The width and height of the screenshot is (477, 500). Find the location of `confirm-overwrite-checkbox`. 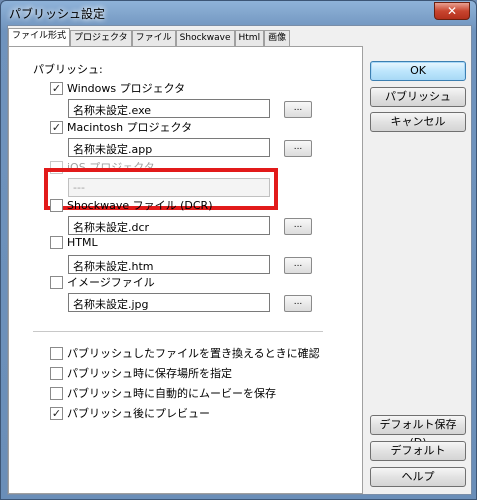

confirm-overwrite-checkbox is located at coordinates (56, 353).